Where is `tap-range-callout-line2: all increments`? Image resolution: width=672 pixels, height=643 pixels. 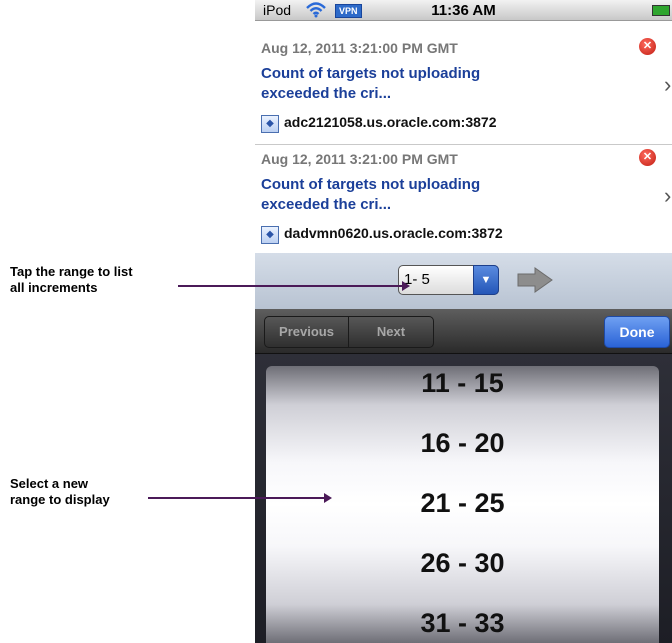 tap-range-callout-line2: all increments is located at coordinates (54, 287).